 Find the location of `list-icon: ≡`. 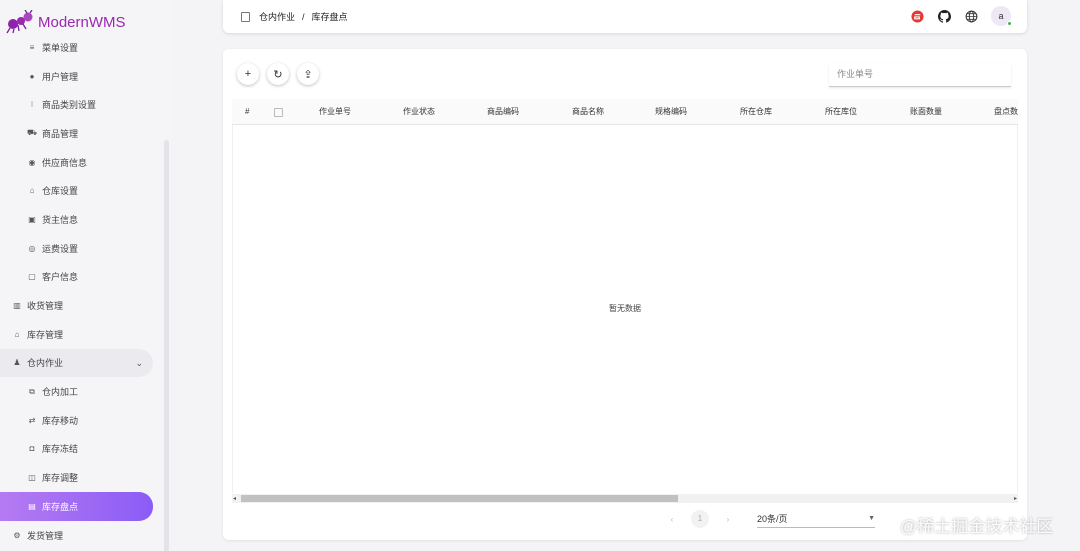

list-icon: ≡ is located at coordinates (32, 47).